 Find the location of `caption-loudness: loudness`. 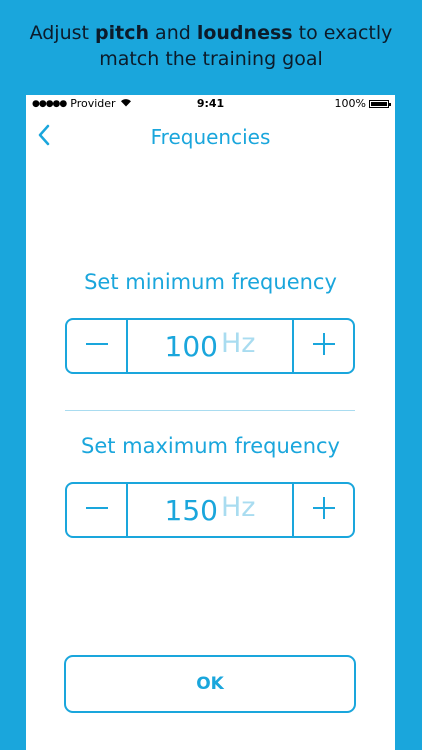

caption-loudness: loudness is located at coordinates (244, 33).